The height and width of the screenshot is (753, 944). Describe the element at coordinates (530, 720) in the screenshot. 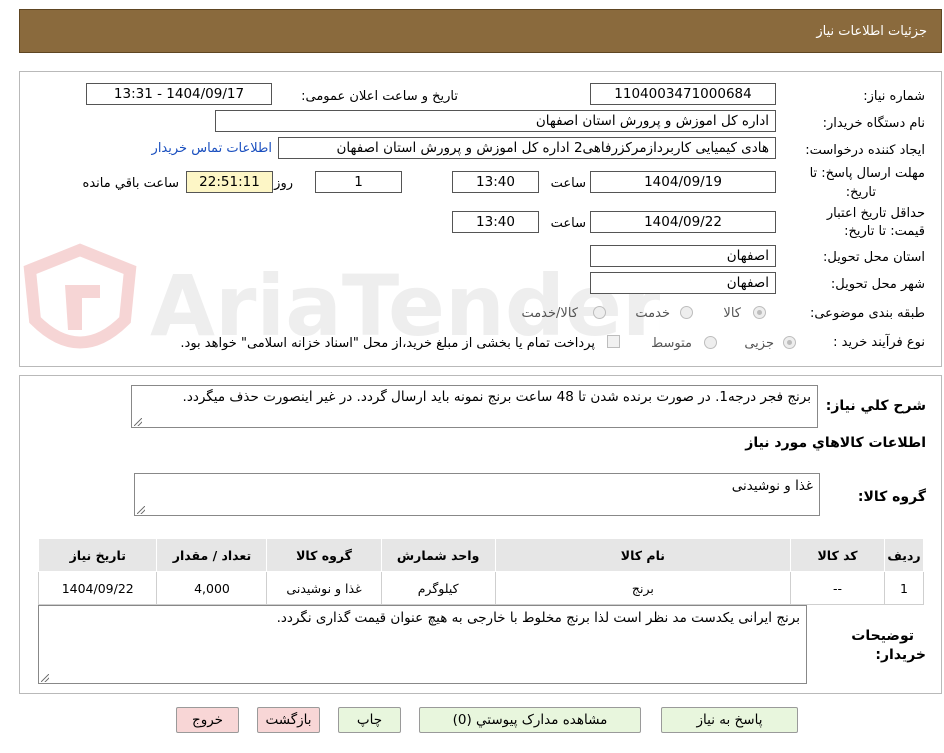

I see `attachments-button: مشاهده مدارک پیوستي (0)` at that location.